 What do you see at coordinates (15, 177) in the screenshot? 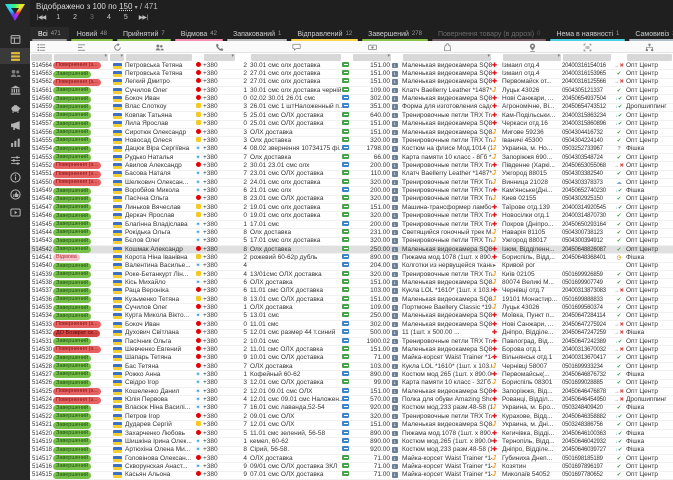
I see `sidebar-item-info` at bounding box center [15, 177].